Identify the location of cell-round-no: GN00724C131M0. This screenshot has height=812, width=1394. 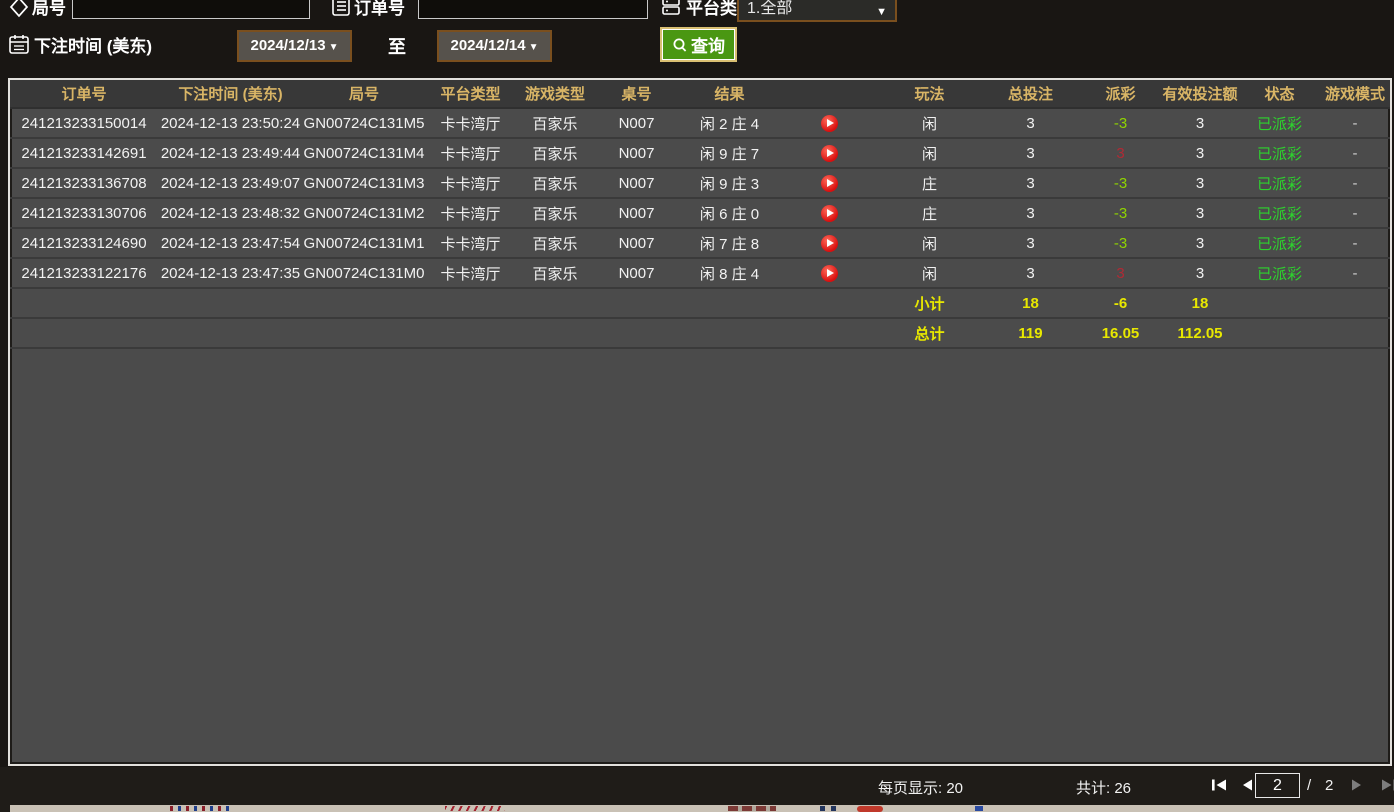
(364, 273).